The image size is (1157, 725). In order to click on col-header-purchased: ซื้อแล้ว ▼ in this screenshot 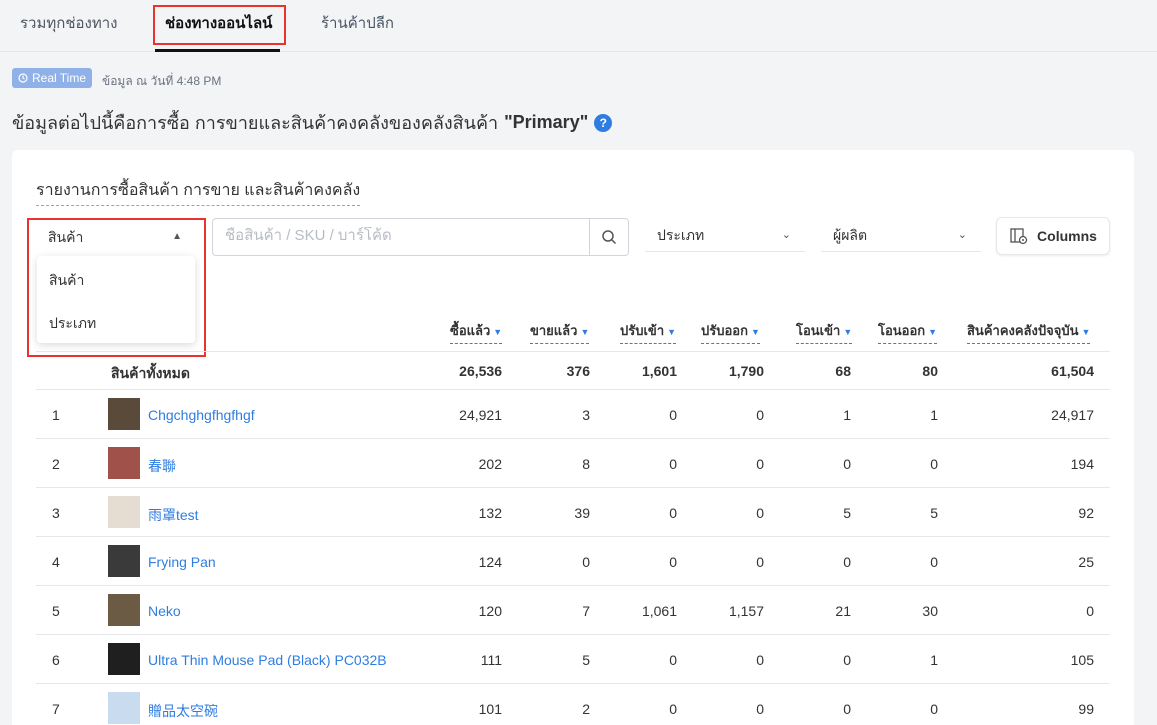, I will do `click(476, 332)`.